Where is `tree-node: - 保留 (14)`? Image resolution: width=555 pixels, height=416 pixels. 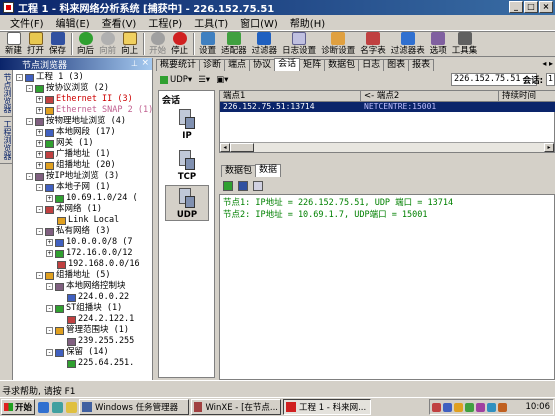 tree-node: - 保留 (14) is located at coordinates (77, 352).